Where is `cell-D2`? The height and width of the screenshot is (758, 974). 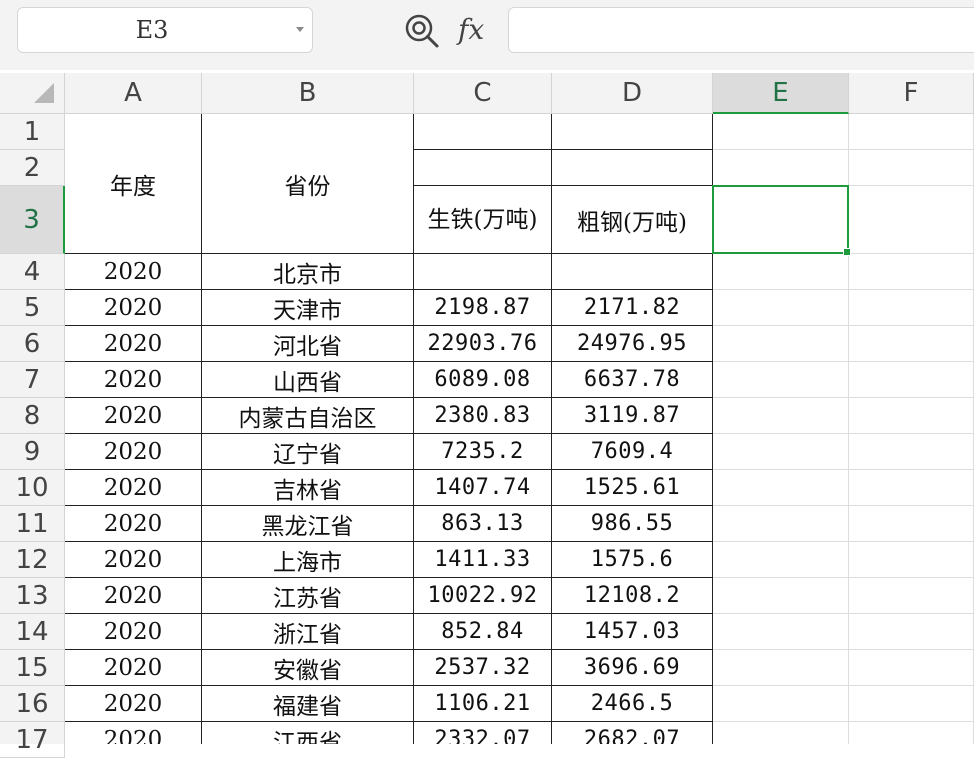 cell-D2 is located at coordinates (632, 168).